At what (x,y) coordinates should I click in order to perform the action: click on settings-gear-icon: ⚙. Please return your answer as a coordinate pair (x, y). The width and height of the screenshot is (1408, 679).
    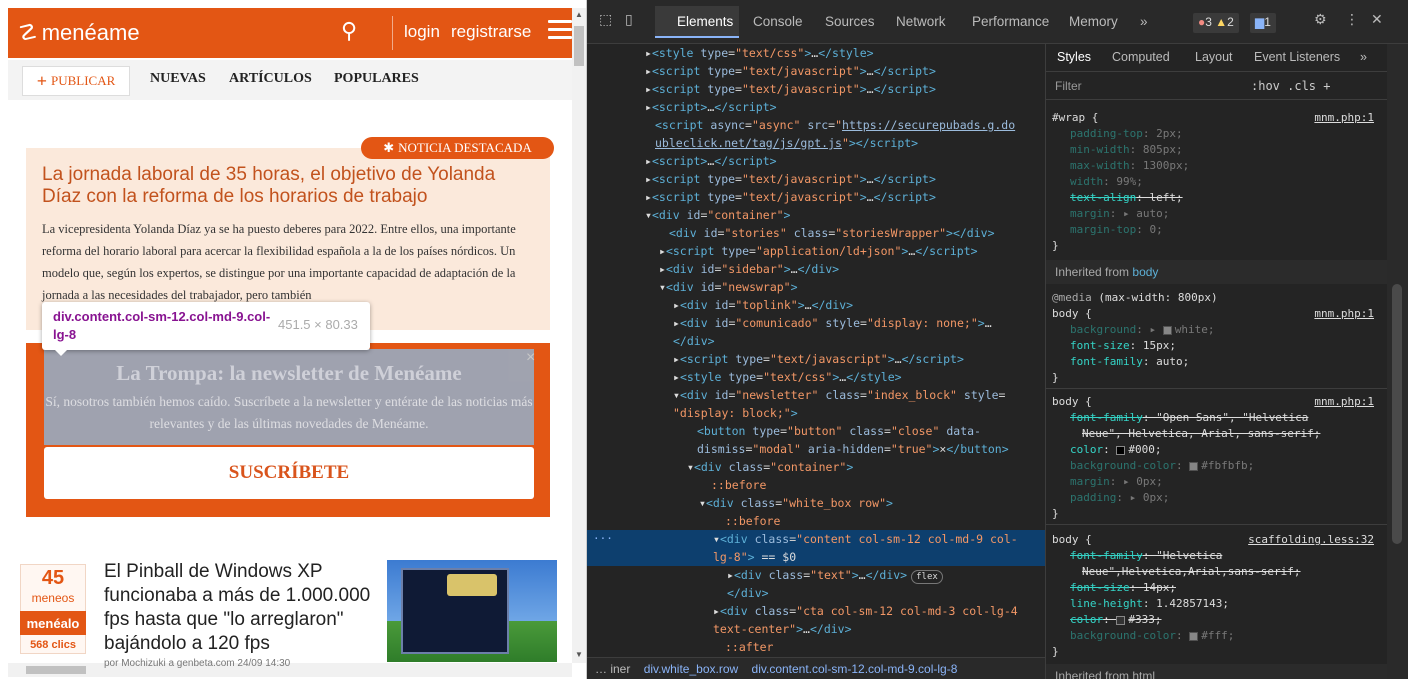
    Looking at the image, I should click on (1323, 21).